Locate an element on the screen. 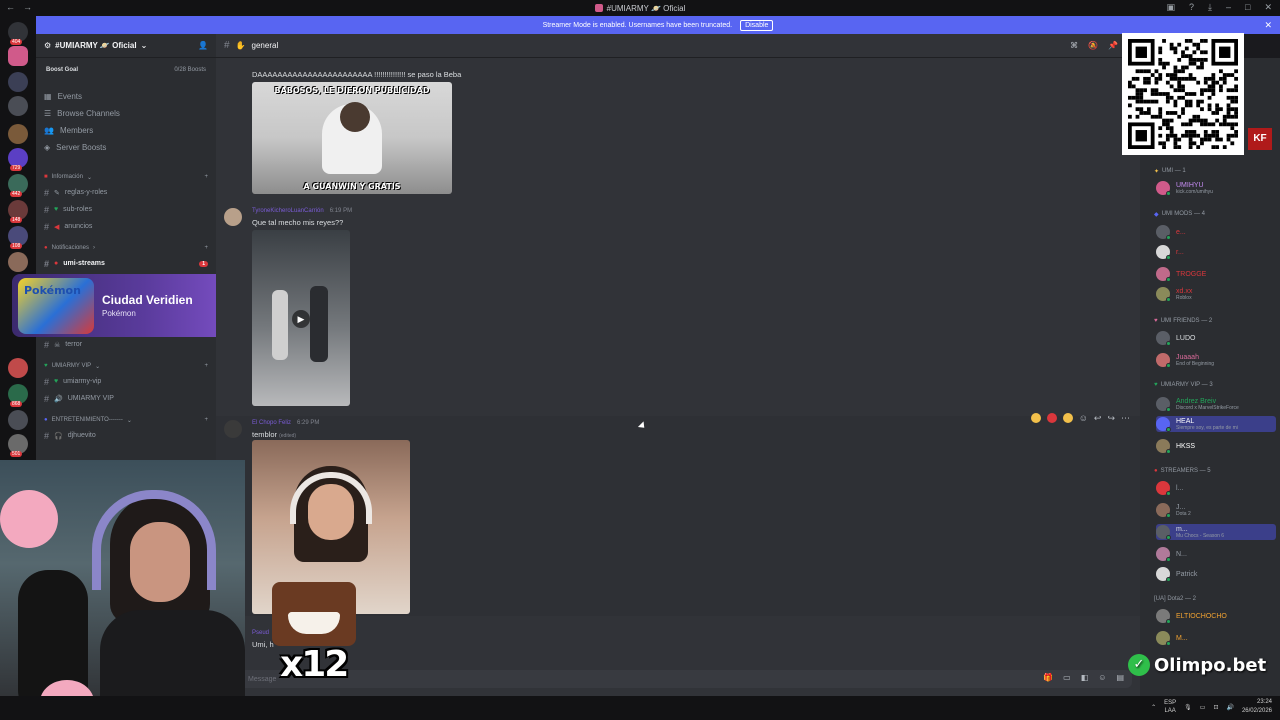  os-taskbar: ⌃ ESP LAA 🎙 ▭ ⊡ 🔊 23:24 26/02/2026 is located at coordinates (640, 708).